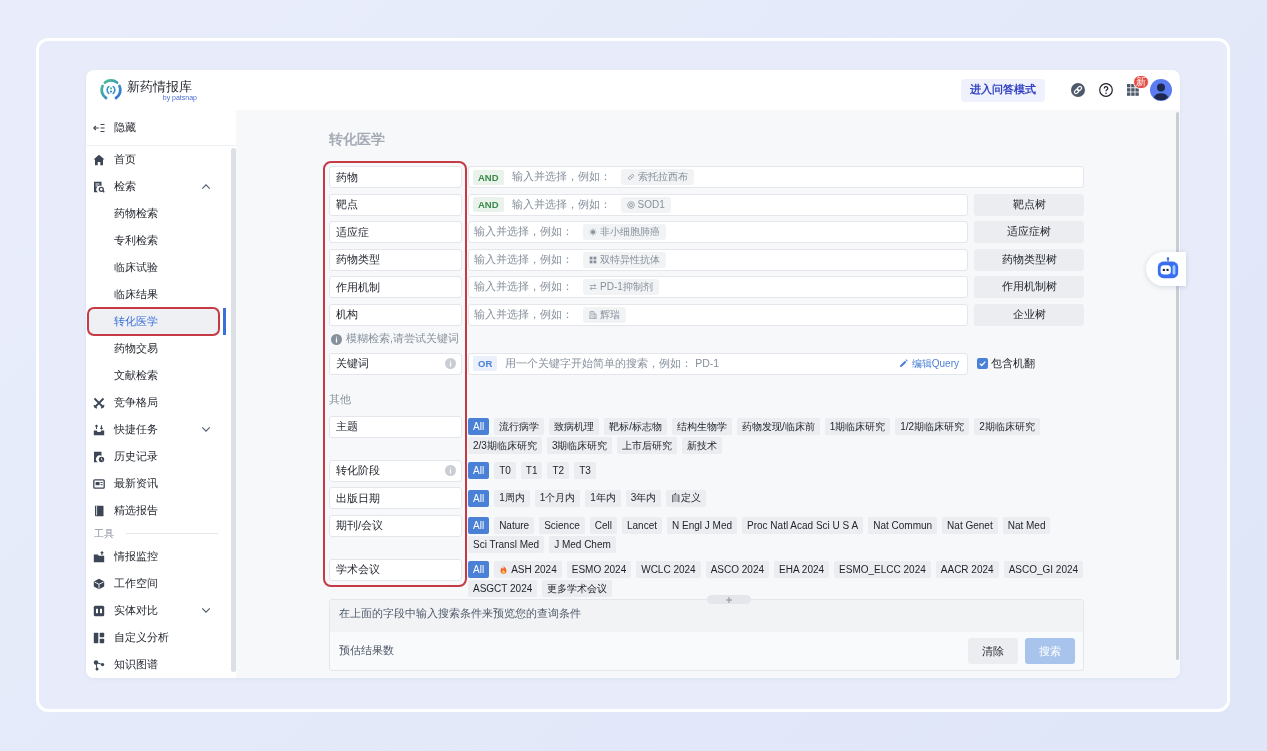  What do you see at coordinates (668, 569) in the screenshot?
I see `filter-chip: WCLC 2024` at bounding box center [668, 569].